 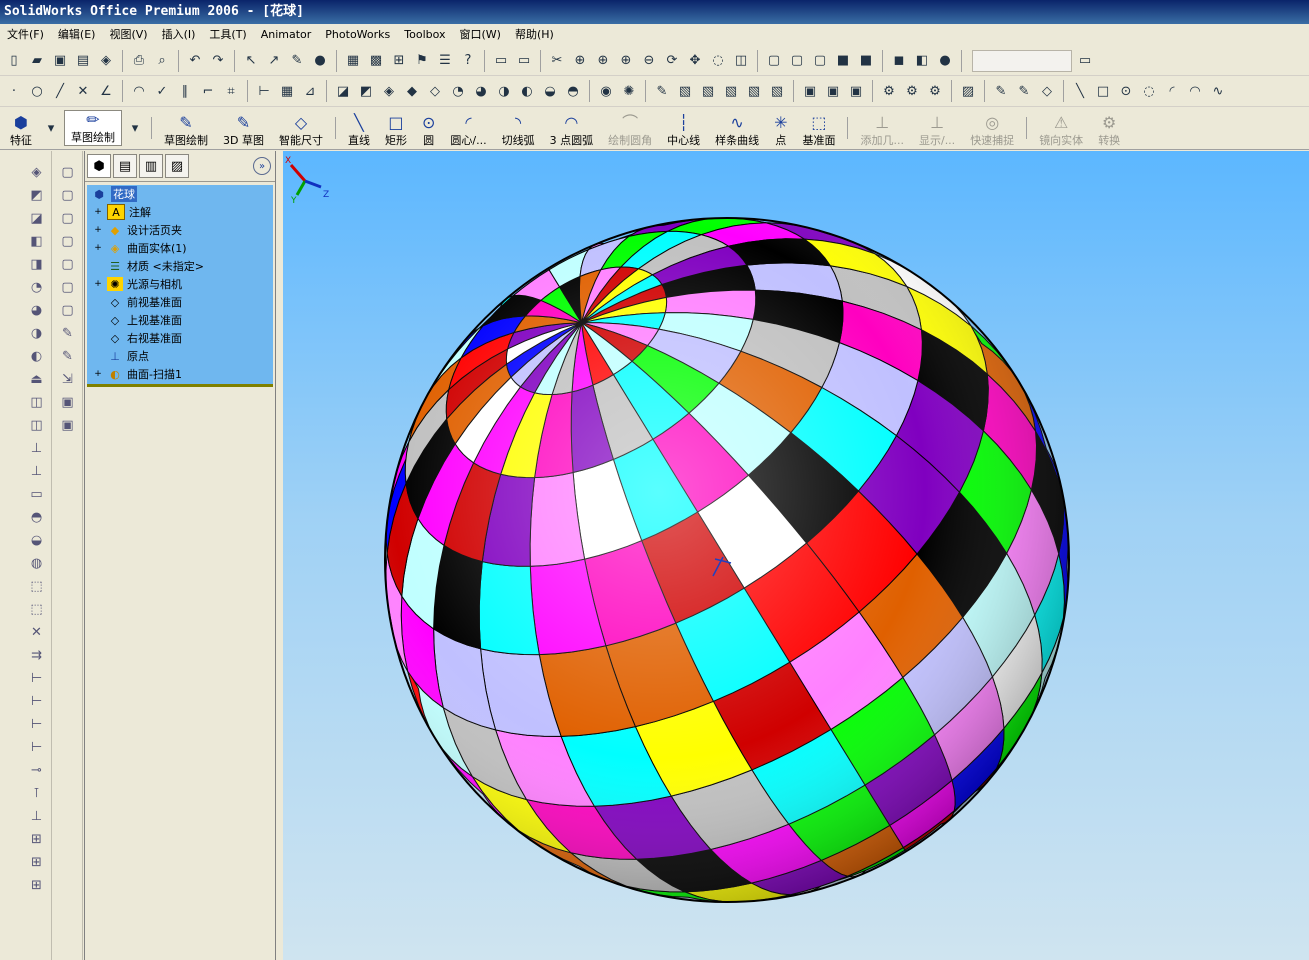 I want to click on line-small-icon: ╲, so click(x=1080, y=91).